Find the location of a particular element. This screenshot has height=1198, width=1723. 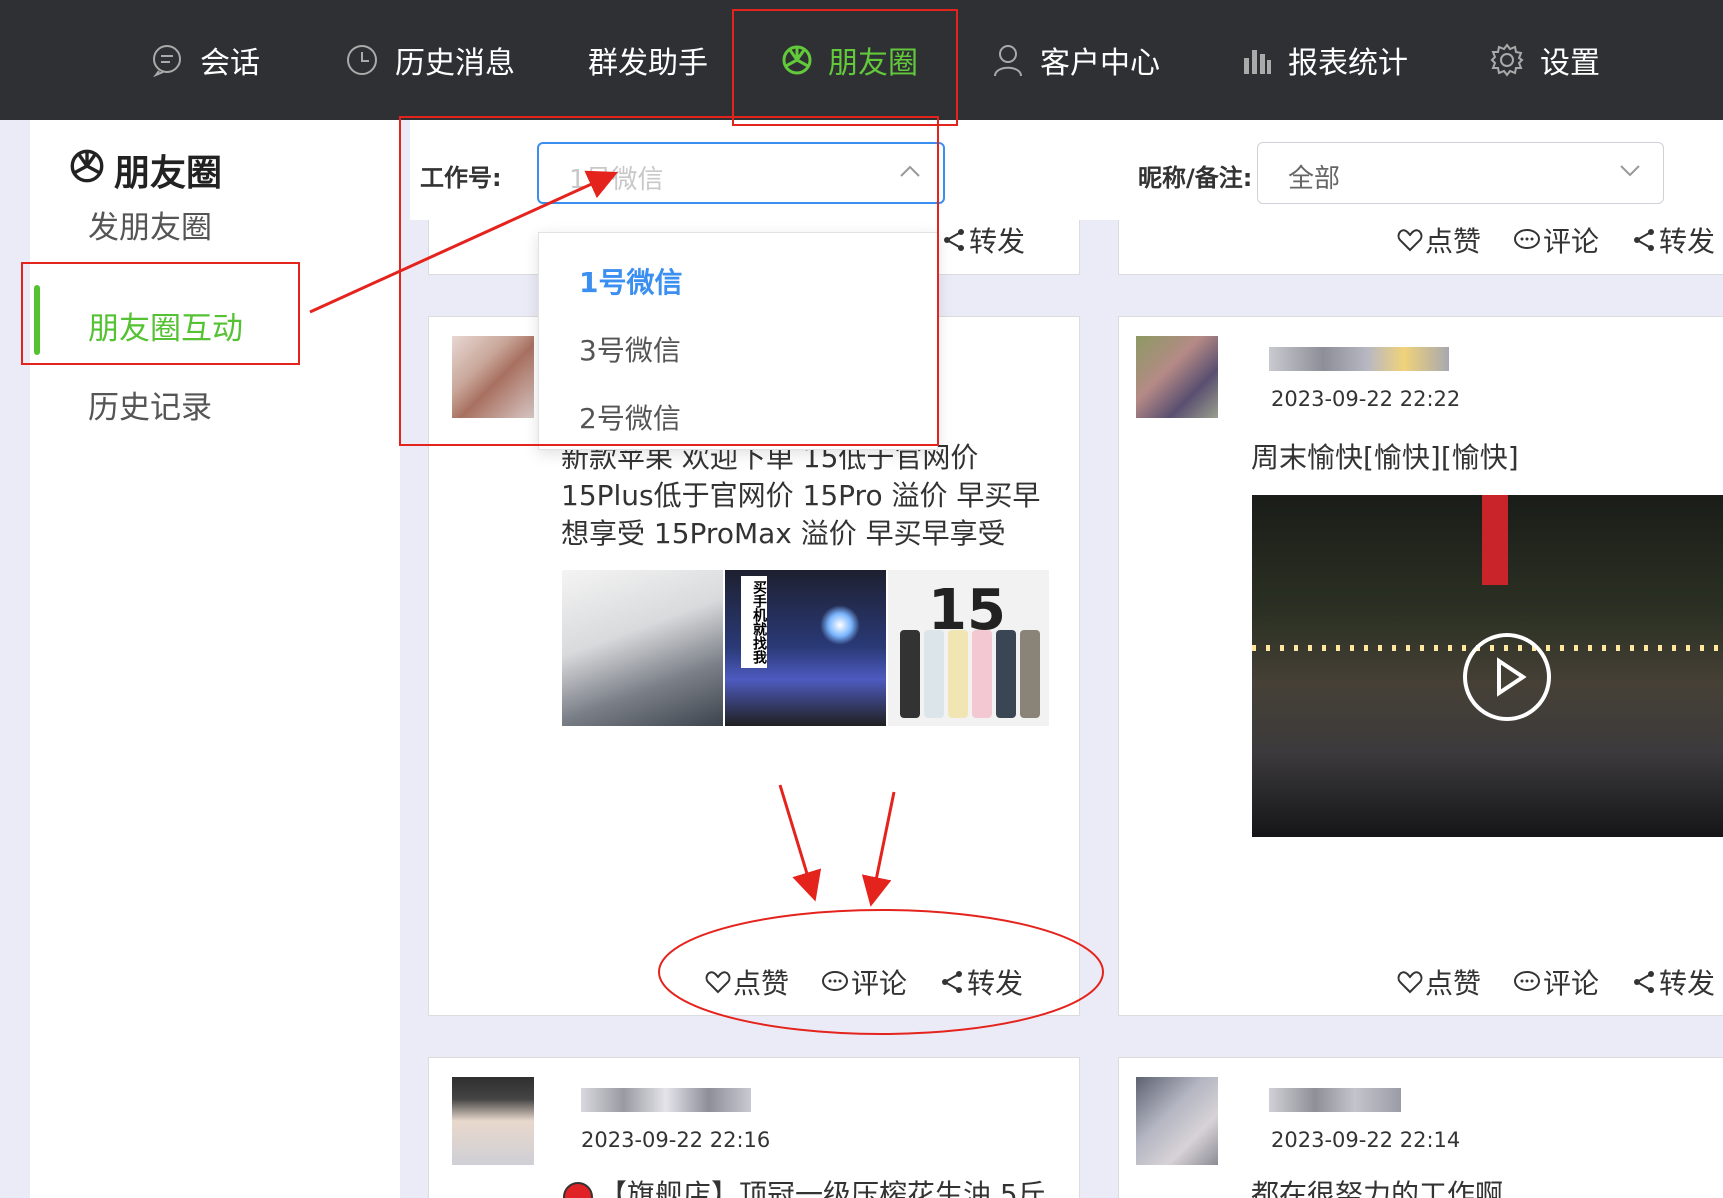

sign-caption: 买手机就找我 is located at coordinates (754, 622).